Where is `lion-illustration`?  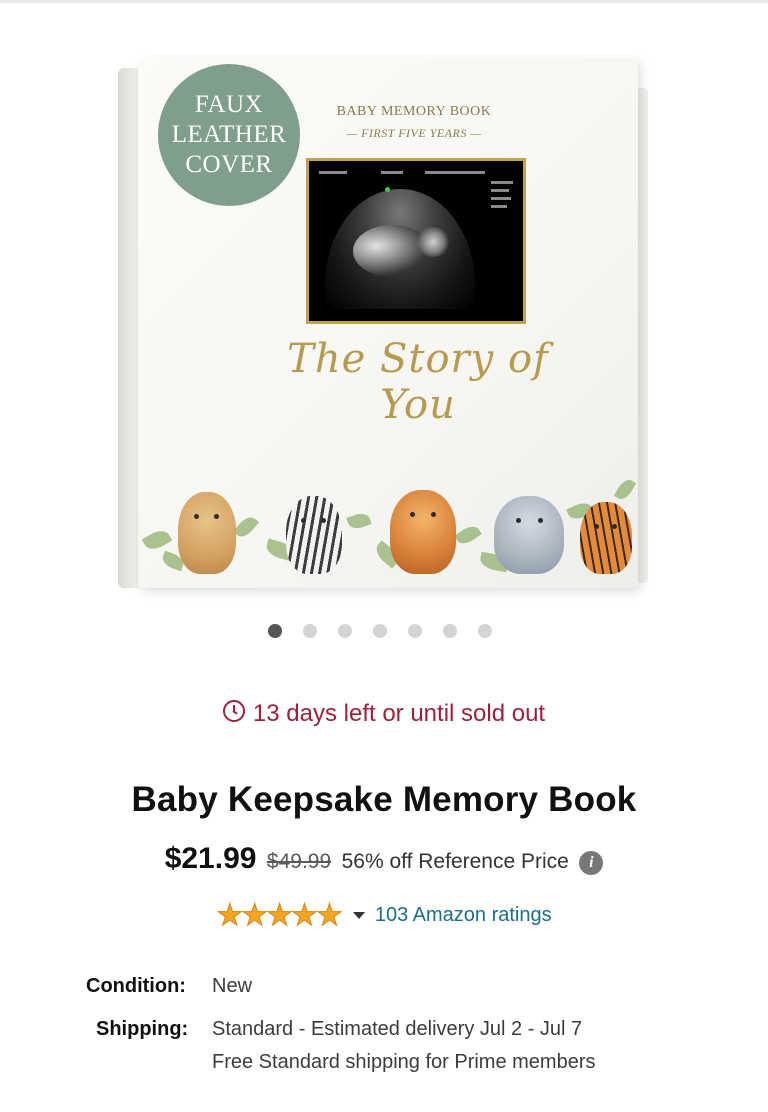 lion-illustration is located at coordinates (423, 532).